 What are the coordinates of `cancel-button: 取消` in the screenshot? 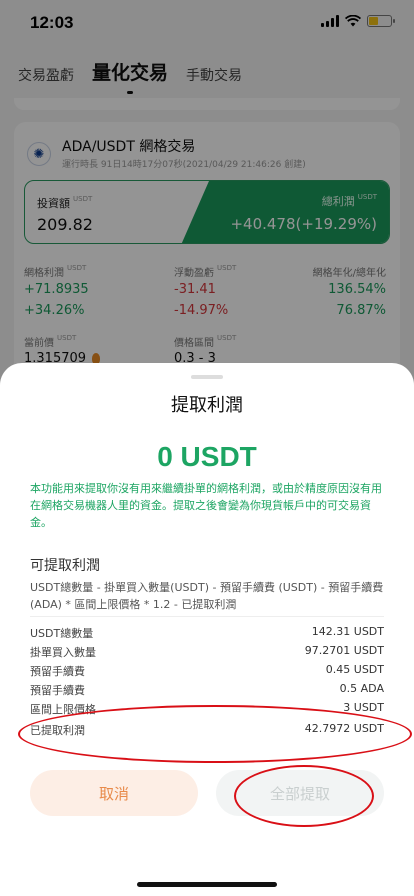 It's located at (114, 793).